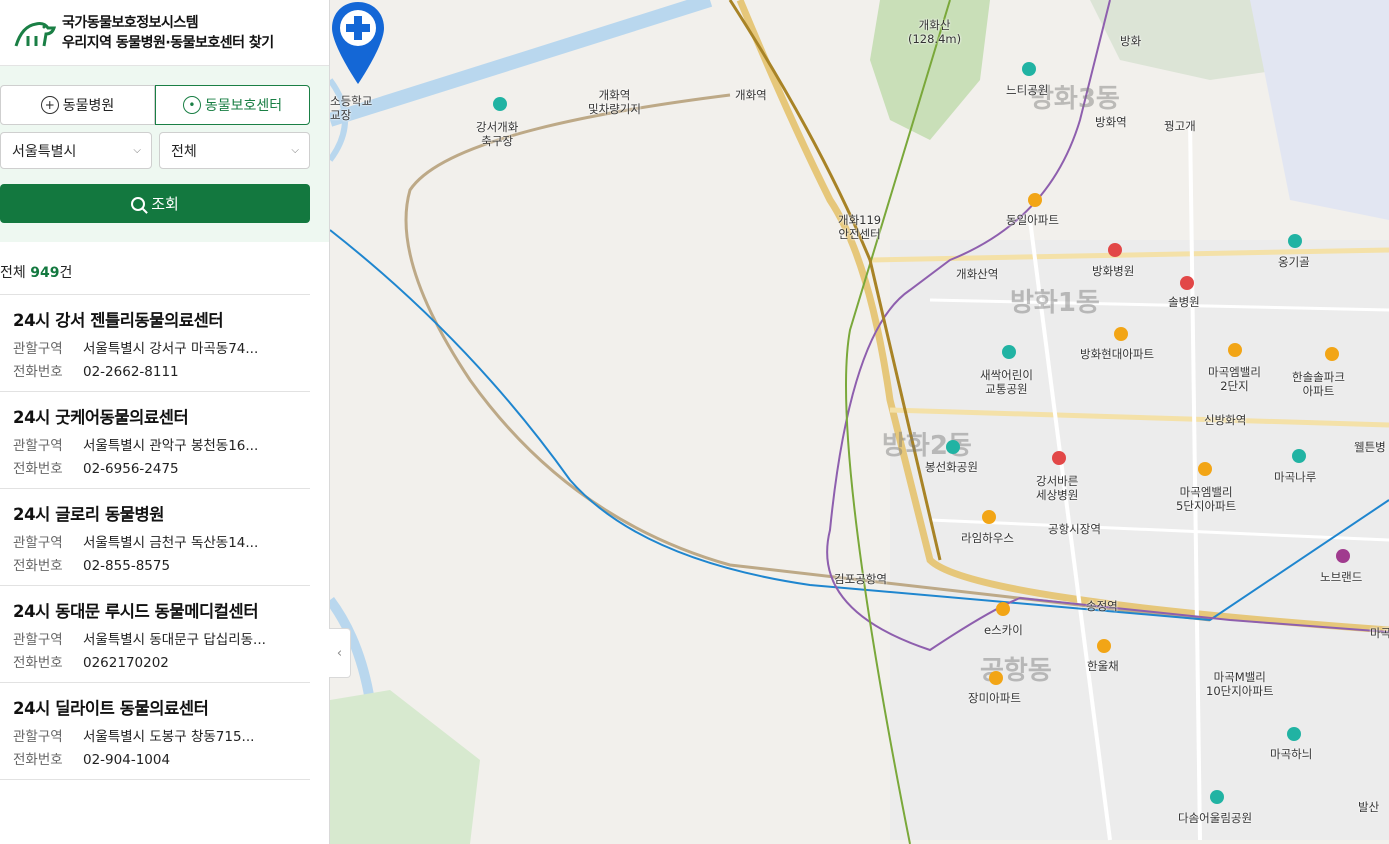 The image size is (1389, 844). I want to click on map-label: 마곡엠밸리 5단지아파트, so click(1206, 499).